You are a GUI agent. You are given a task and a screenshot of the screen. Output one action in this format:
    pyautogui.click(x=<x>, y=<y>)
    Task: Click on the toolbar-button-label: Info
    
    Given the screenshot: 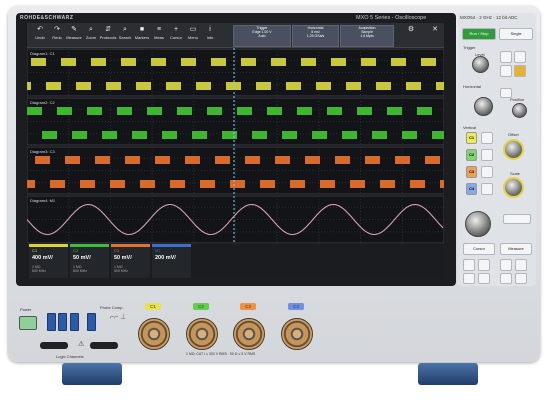 What is the action you would take?
    pyautogui.click(x=210, y=37)
    